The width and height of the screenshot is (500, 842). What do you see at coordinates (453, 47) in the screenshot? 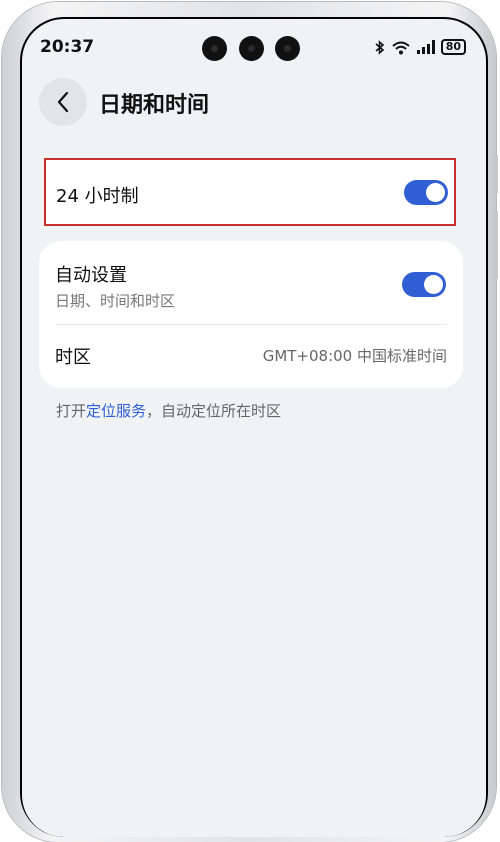
I see `battery-icon: 80` at bounding box center [453, 47].